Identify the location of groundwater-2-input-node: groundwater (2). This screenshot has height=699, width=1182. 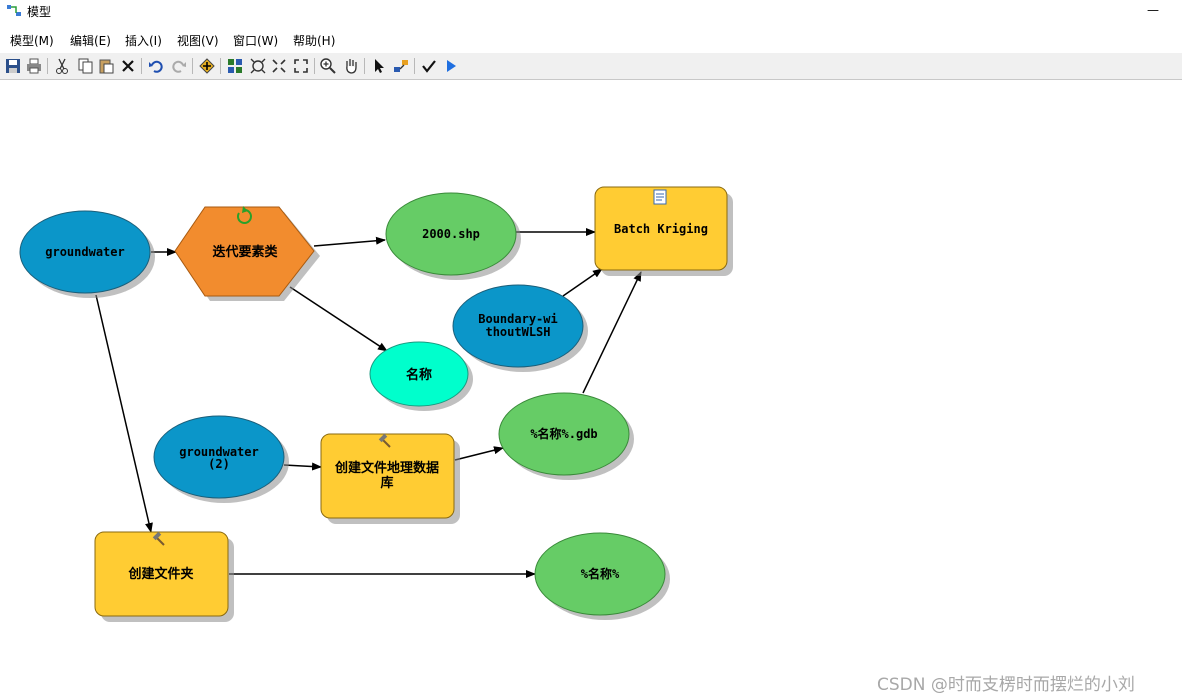
(221, 459).